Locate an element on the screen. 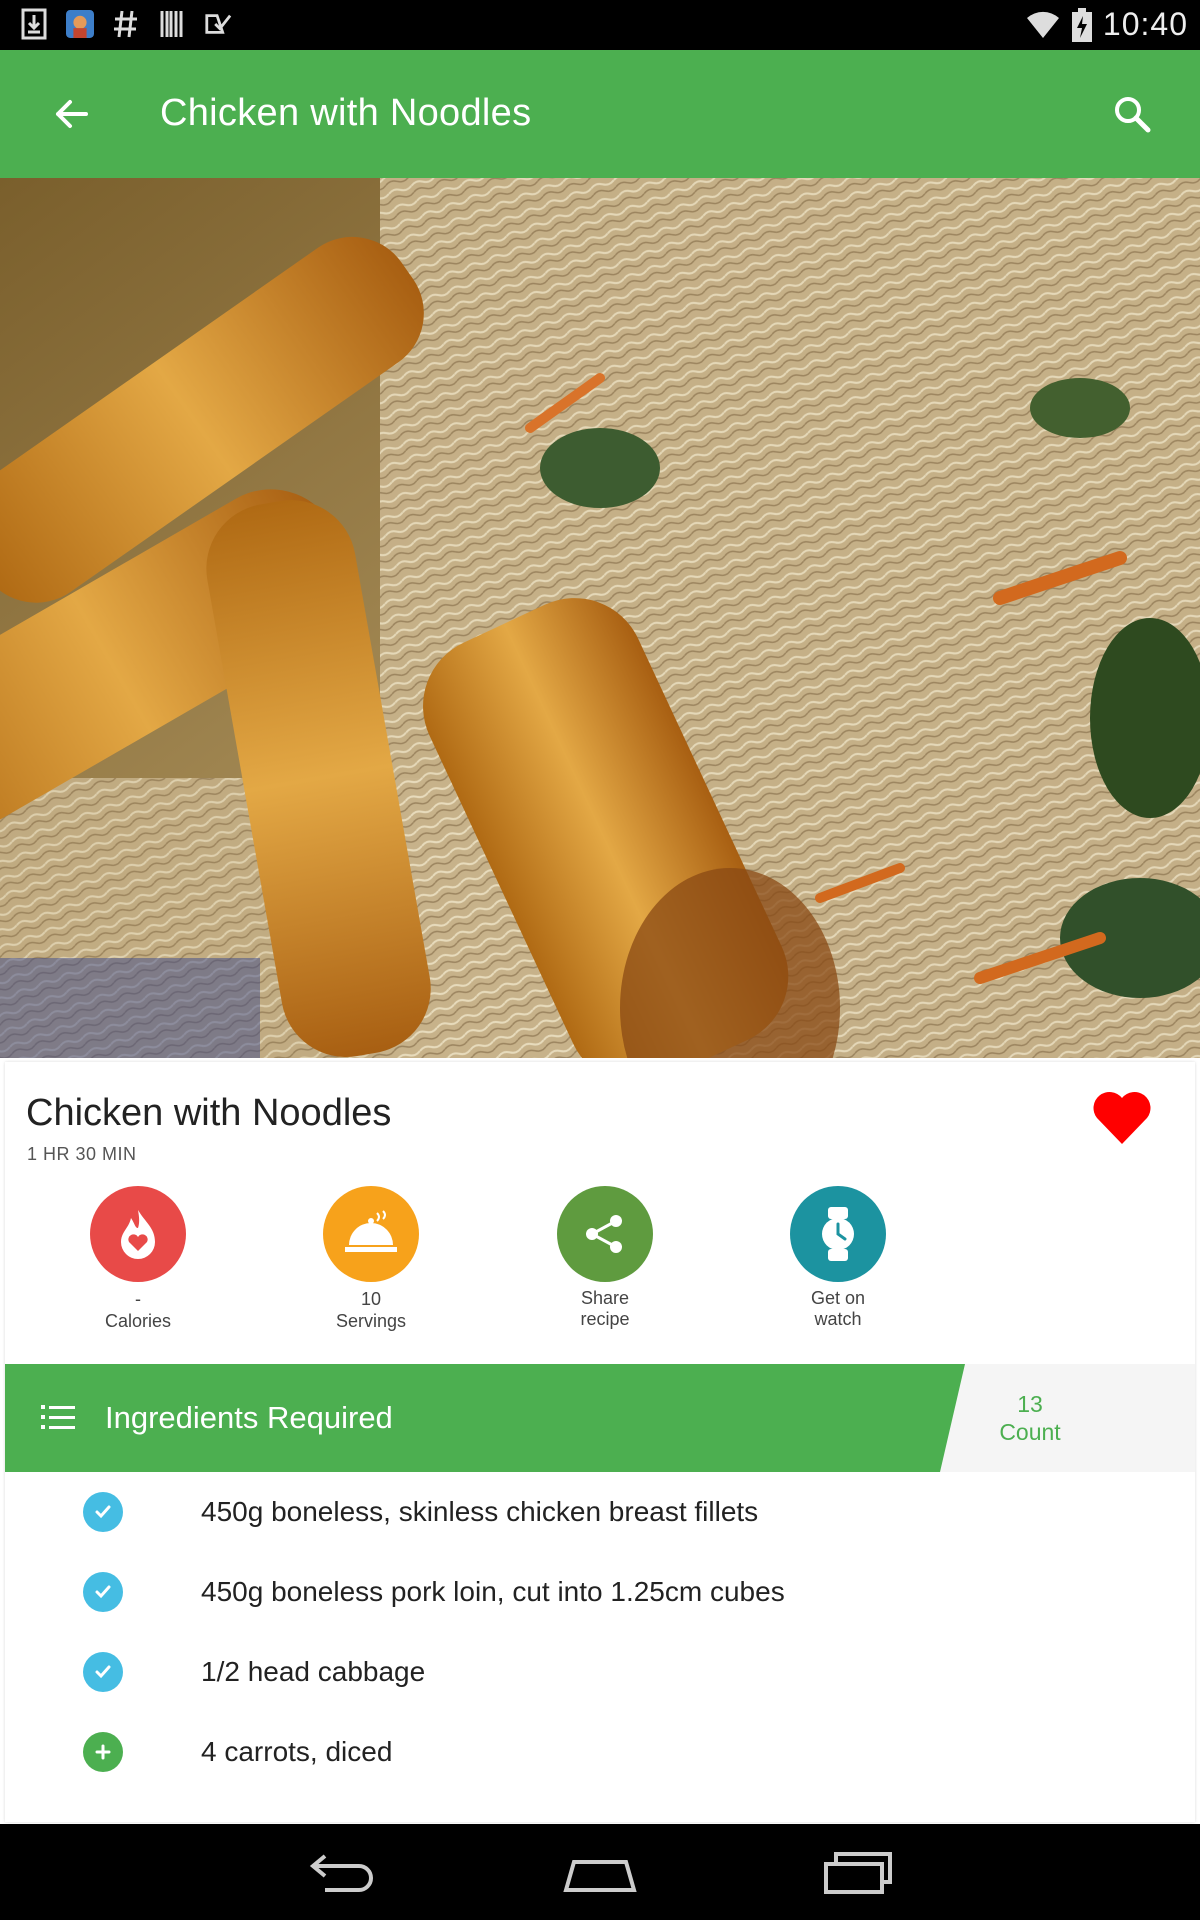 The height and width of the screenshot is (1920, 1200). get-on-watch-label: Get on watch is located at coordinates (838, 1308).